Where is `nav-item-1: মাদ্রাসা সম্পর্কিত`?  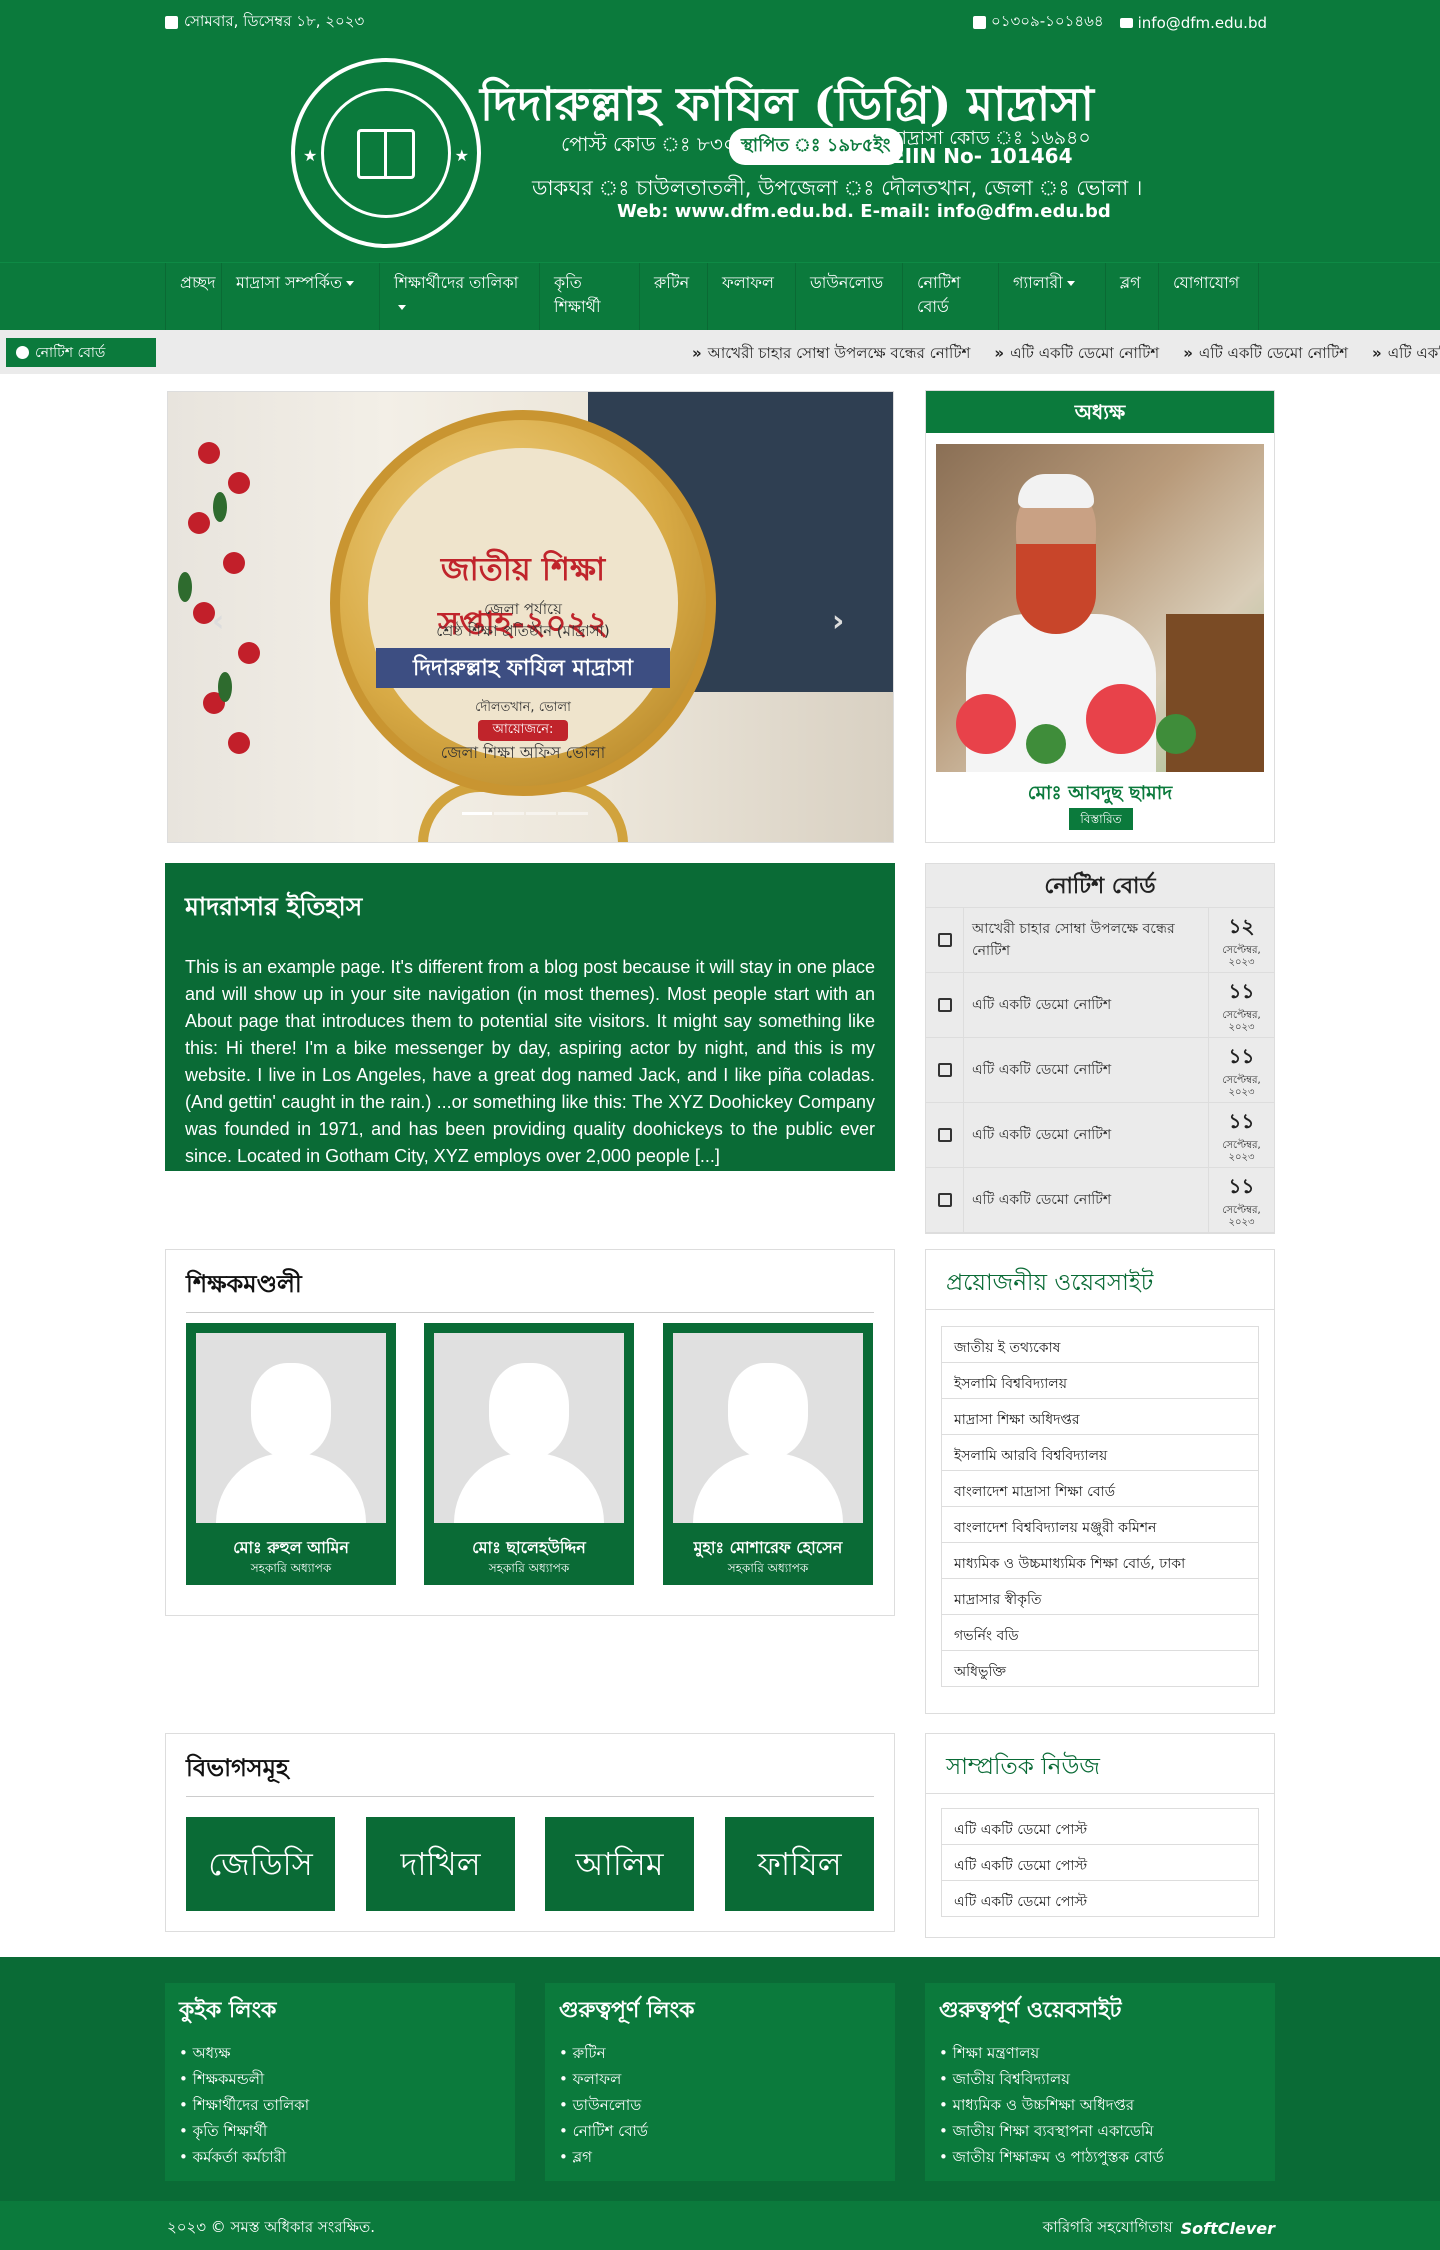 nav-item-1: মাদ্রাসা সম্পর্কিত is located at coordinates (301, 297).